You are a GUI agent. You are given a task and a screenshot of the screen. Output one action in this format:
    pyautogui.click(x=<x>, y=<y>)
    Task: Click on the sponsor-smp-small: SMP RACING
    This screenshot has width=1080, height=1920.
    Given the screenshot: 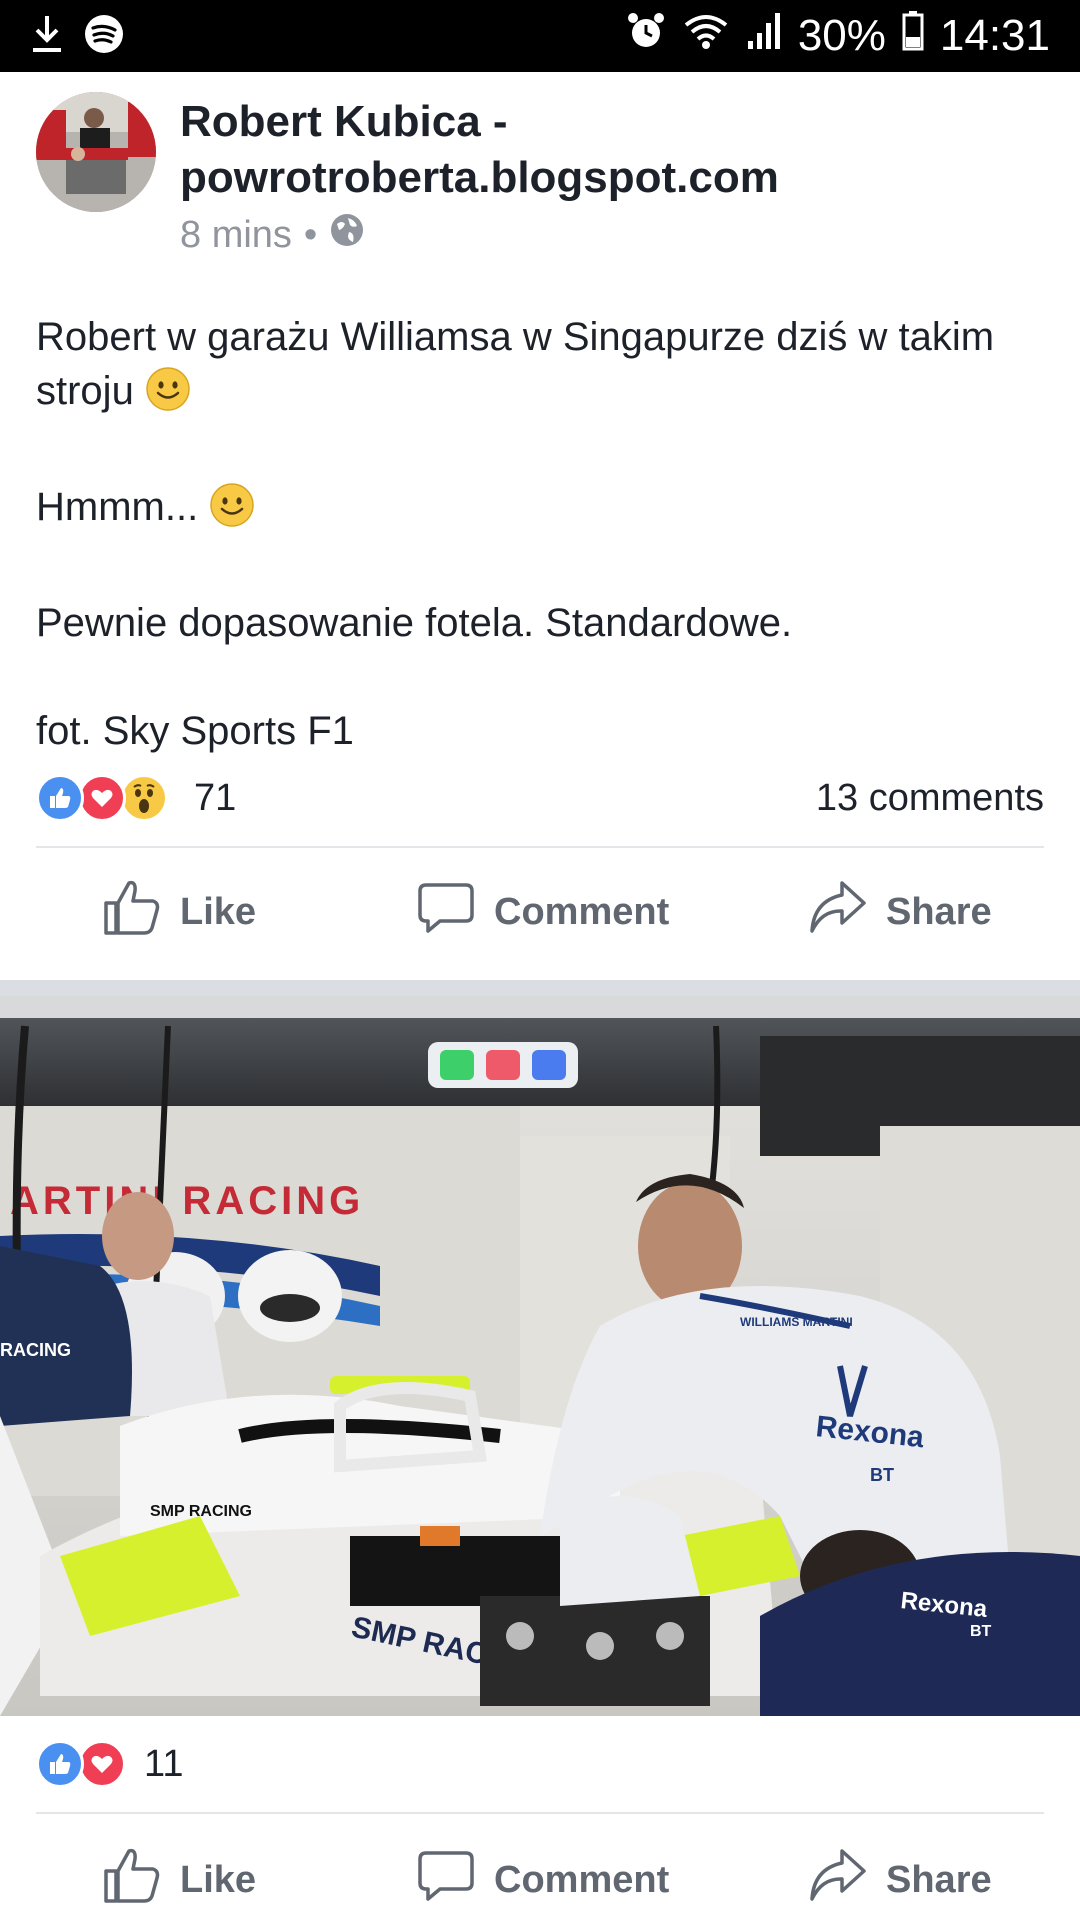 What is the action you would take?
    pyautogui.click(x=201, y=1511)
    